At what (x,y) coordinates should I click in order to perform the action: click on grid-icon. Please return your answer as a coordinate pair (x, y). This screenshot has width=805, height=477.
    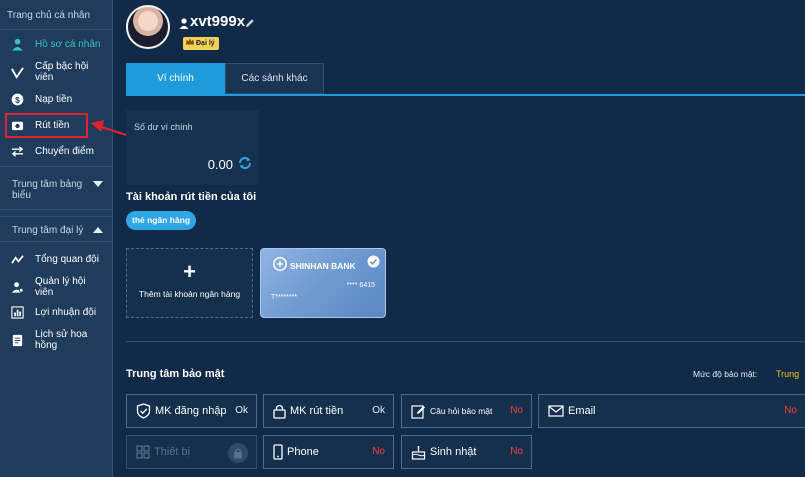
    Looking at the image, I should click on (143, 452).